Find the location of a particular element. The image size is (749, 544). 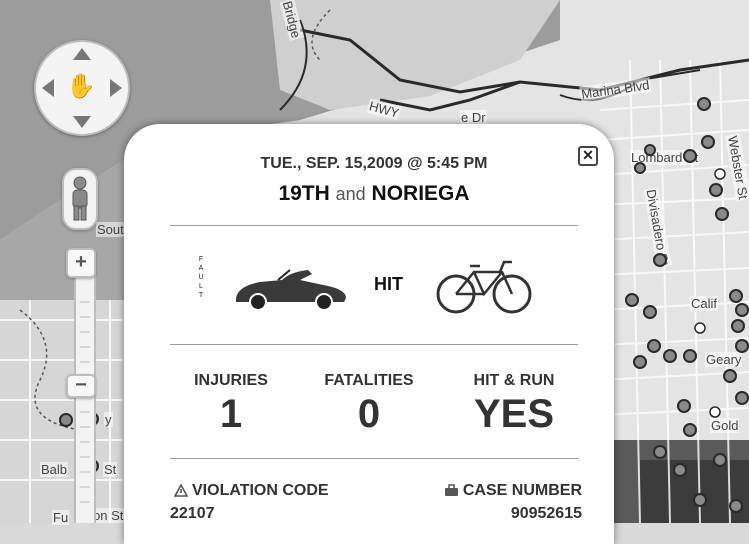

pan-control: ✋ is located at coordinates (82, 88).